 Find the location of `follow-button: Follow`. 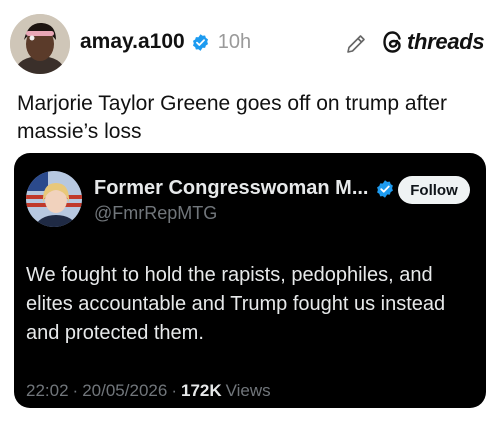

follow-button: Follow is located at coordinates (434, 190).